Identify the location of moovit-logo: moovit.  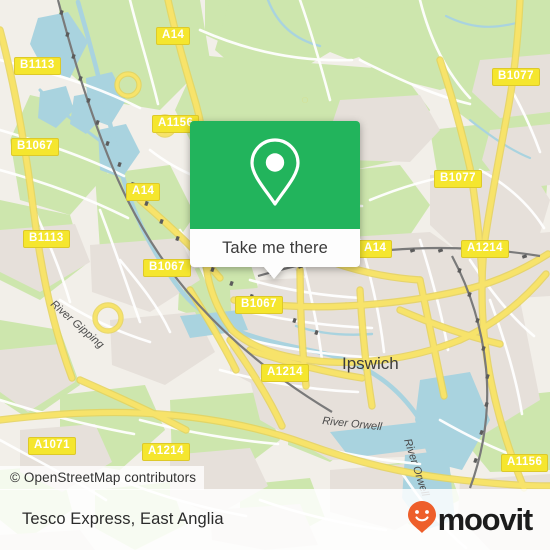
(470, 519).